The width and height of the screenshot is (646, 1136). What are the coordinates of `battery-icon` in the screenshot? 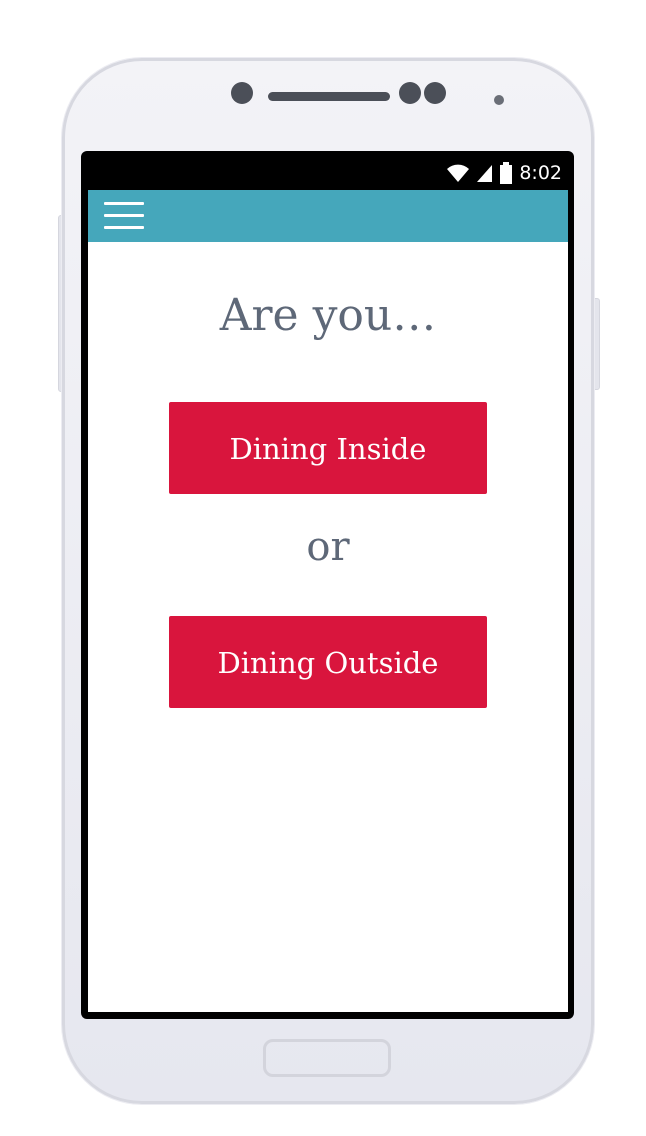 It's located at (506, 173).